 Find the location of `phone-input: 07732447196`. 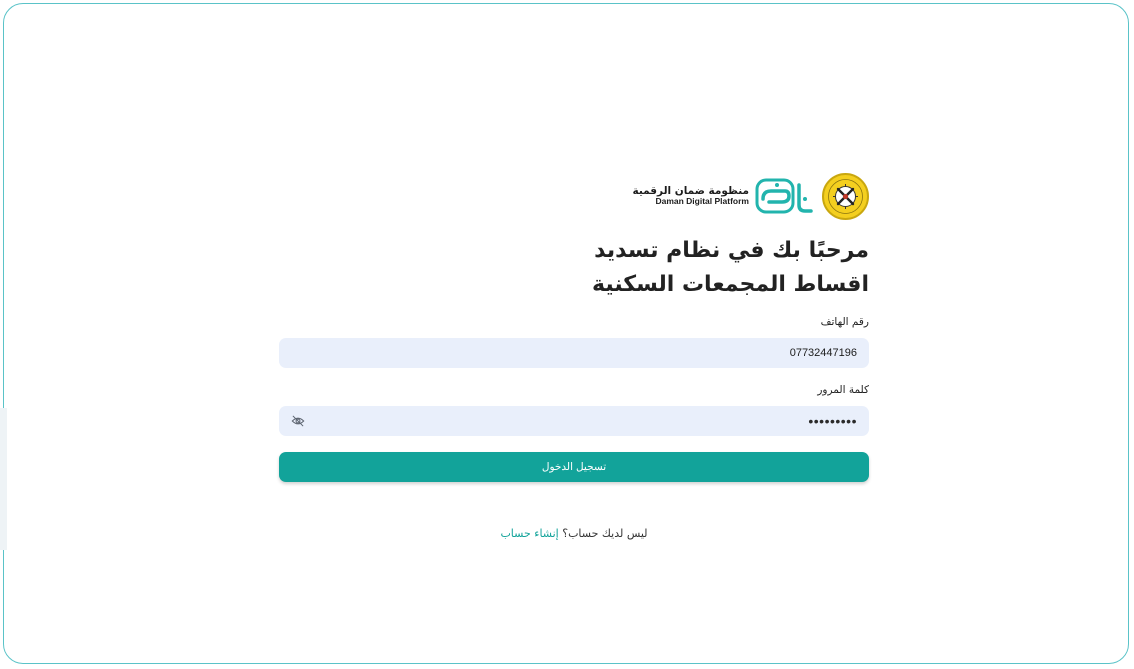

phone-input: 07732447196 is located at coordinates (574, 353).